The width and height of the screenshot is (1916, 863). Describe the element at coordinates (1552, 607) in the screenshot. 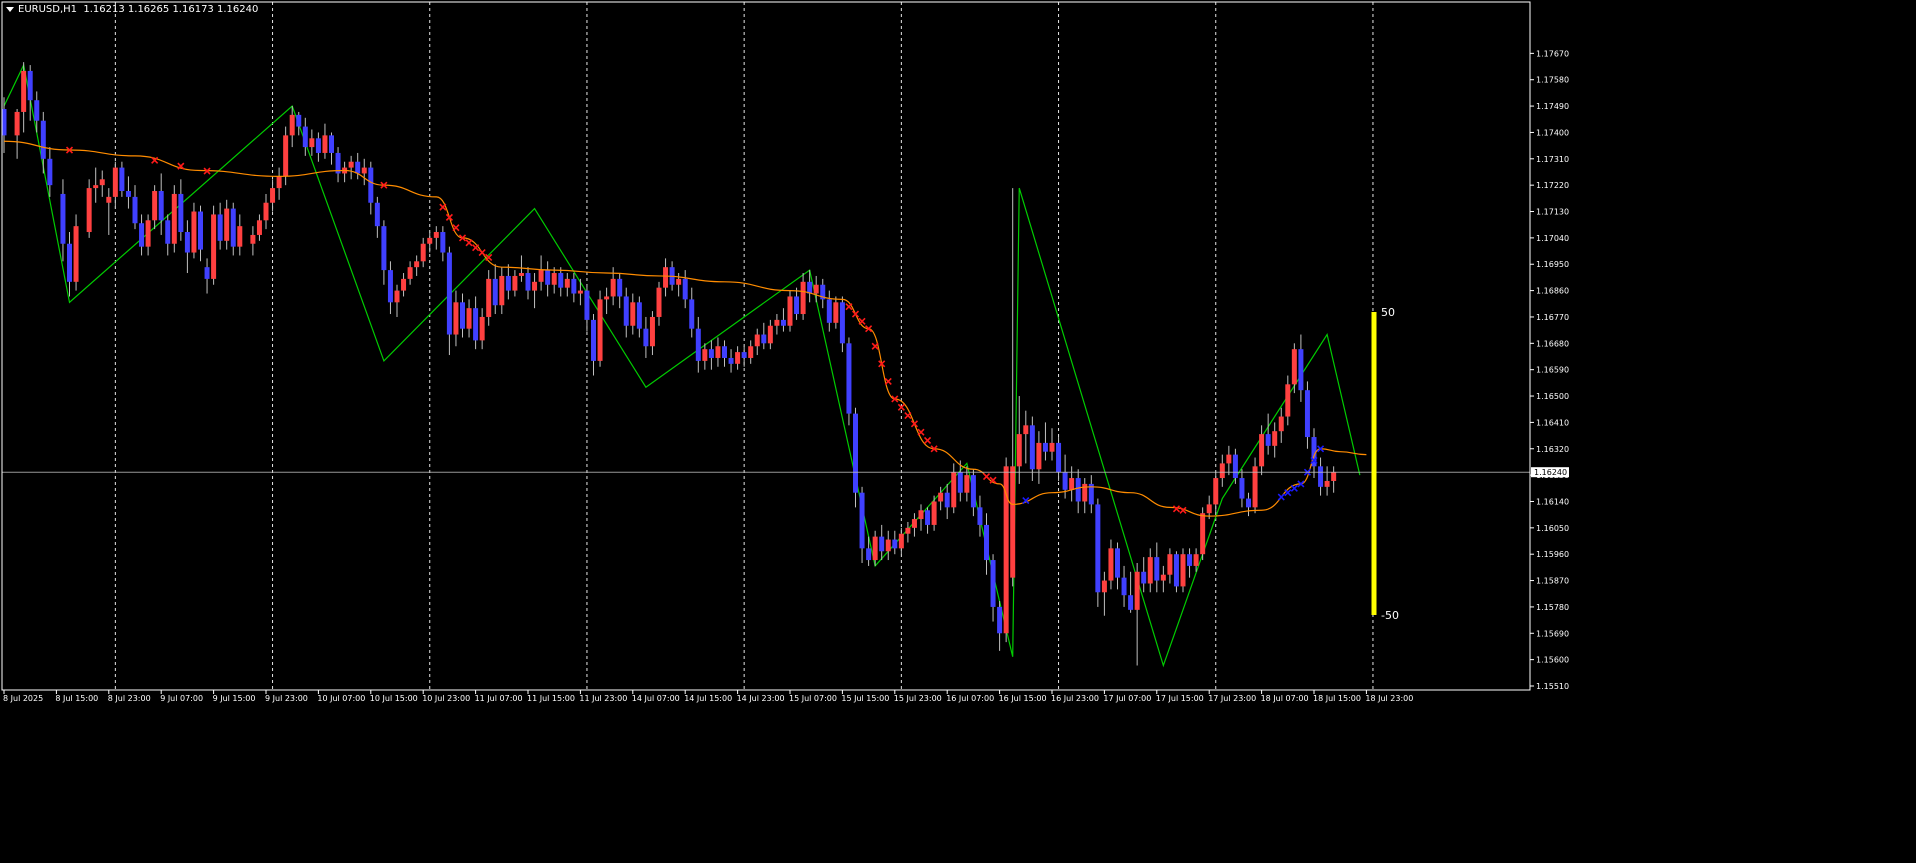

I see `price-tick-label: 1.15780` at that location.